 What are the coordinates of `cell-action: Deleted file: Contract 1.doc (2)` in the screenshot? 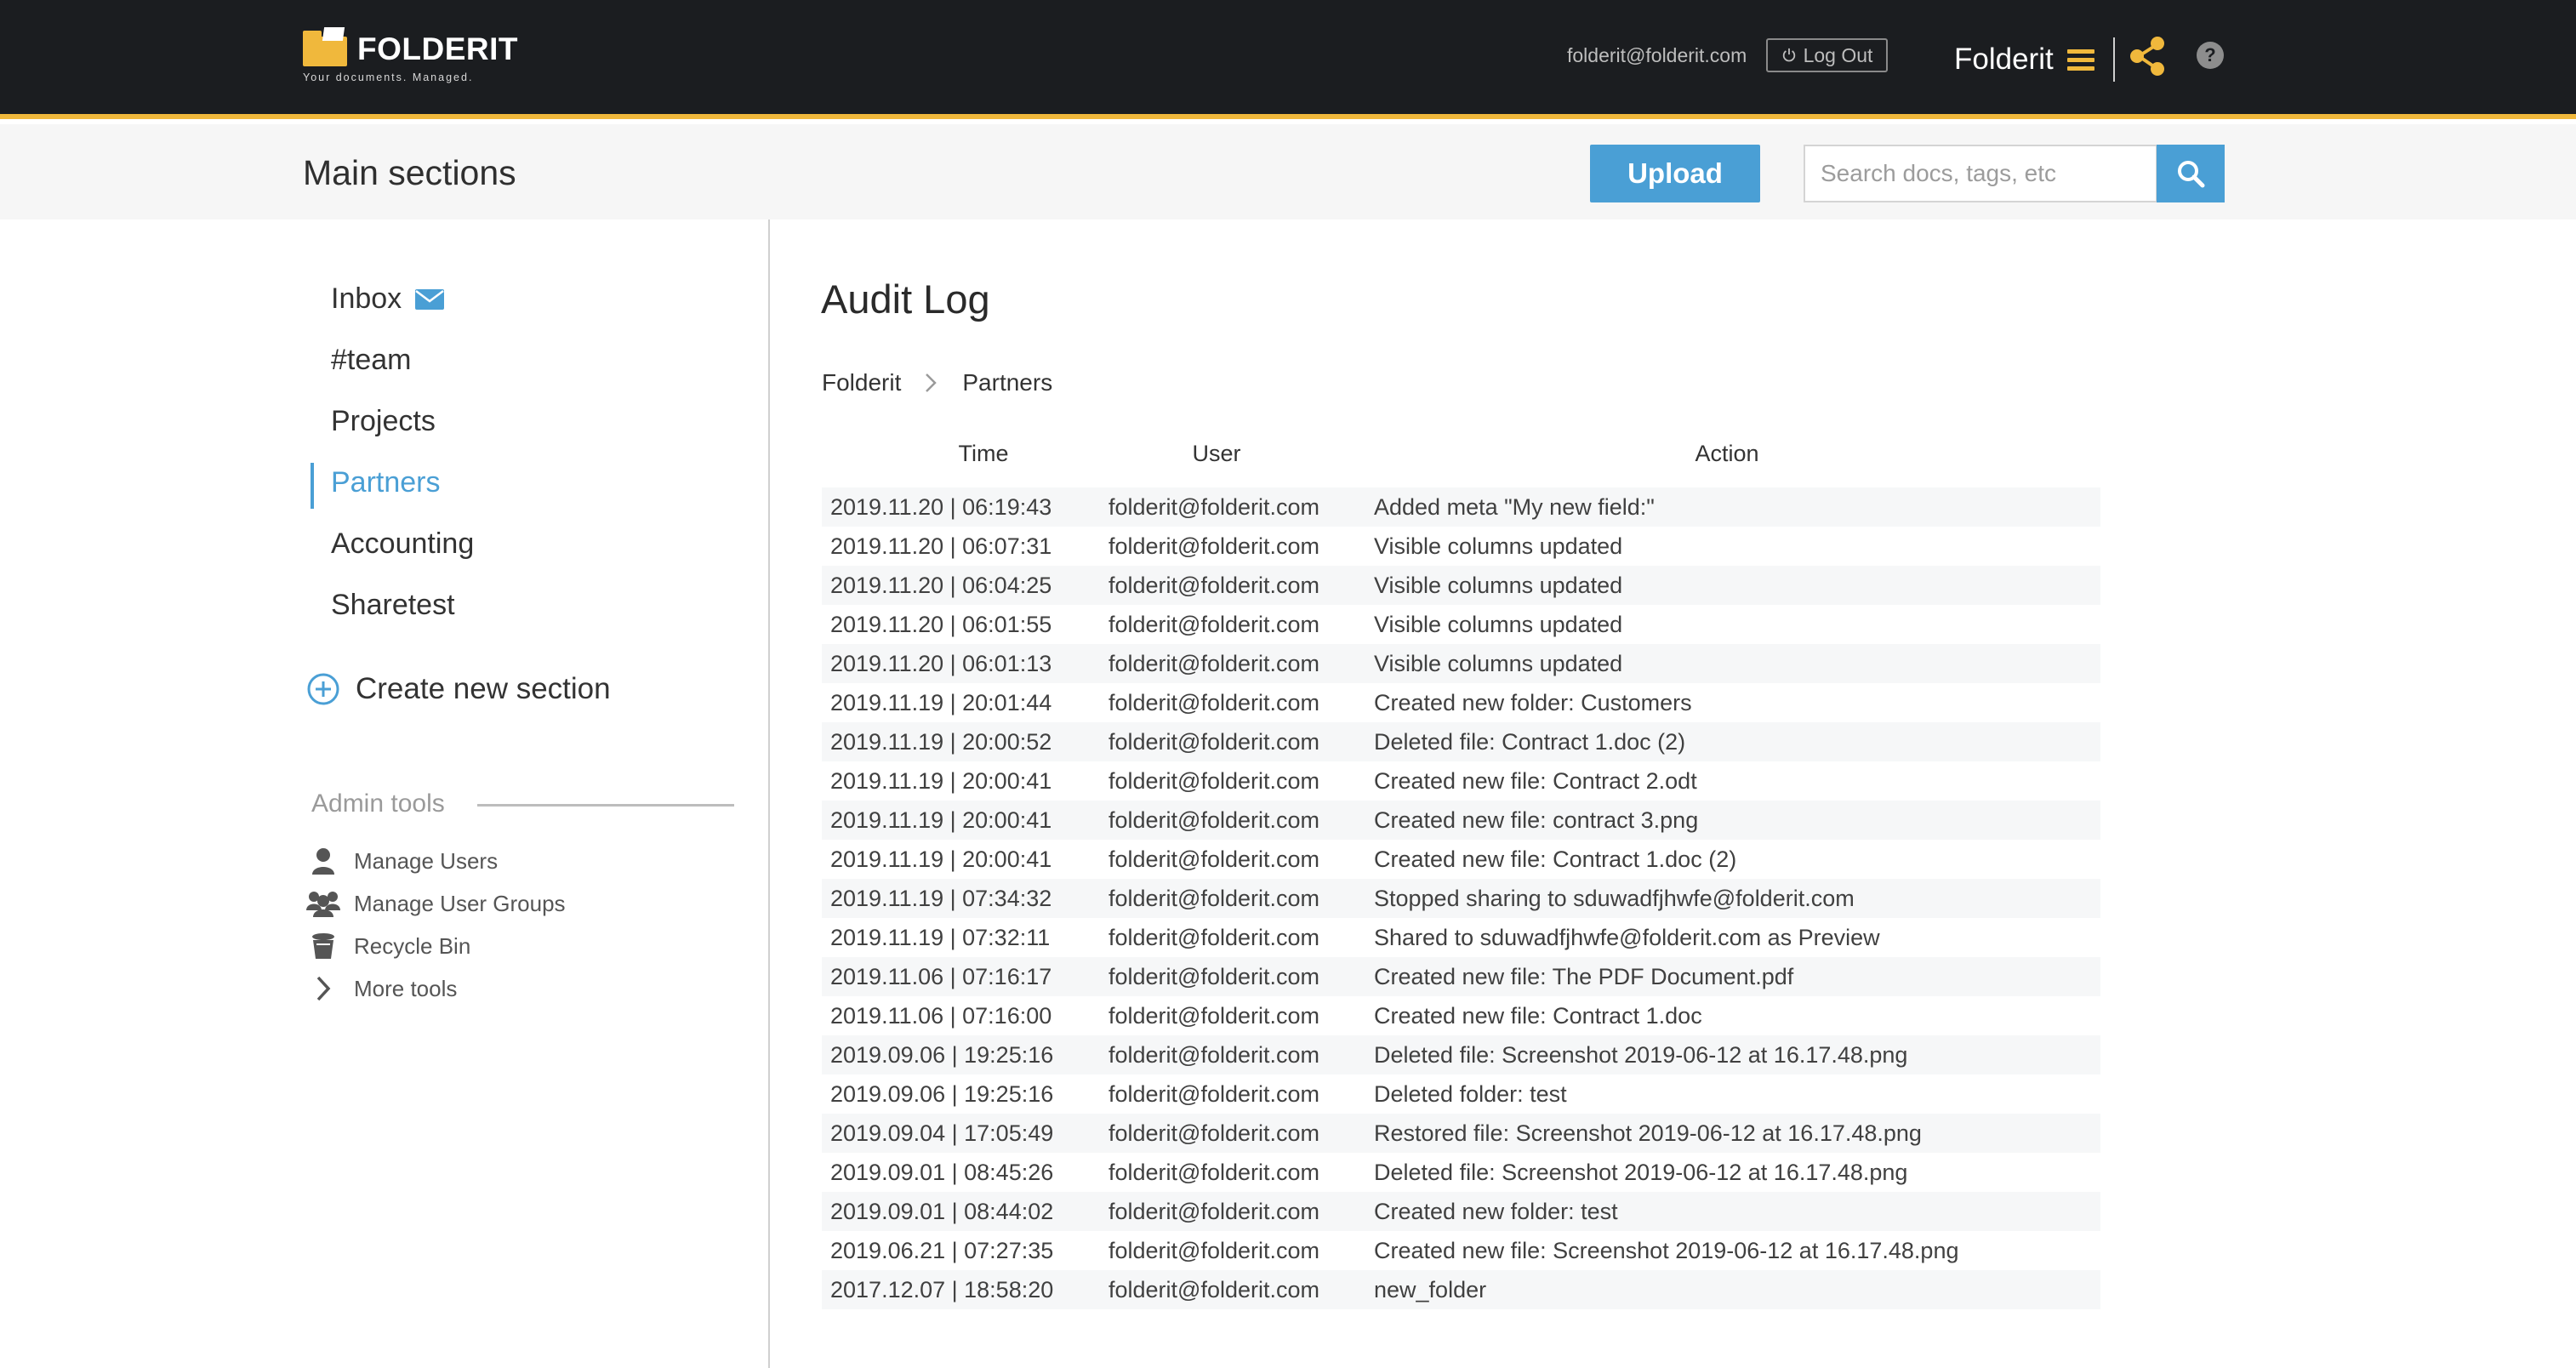 It's located at (1530, 742).